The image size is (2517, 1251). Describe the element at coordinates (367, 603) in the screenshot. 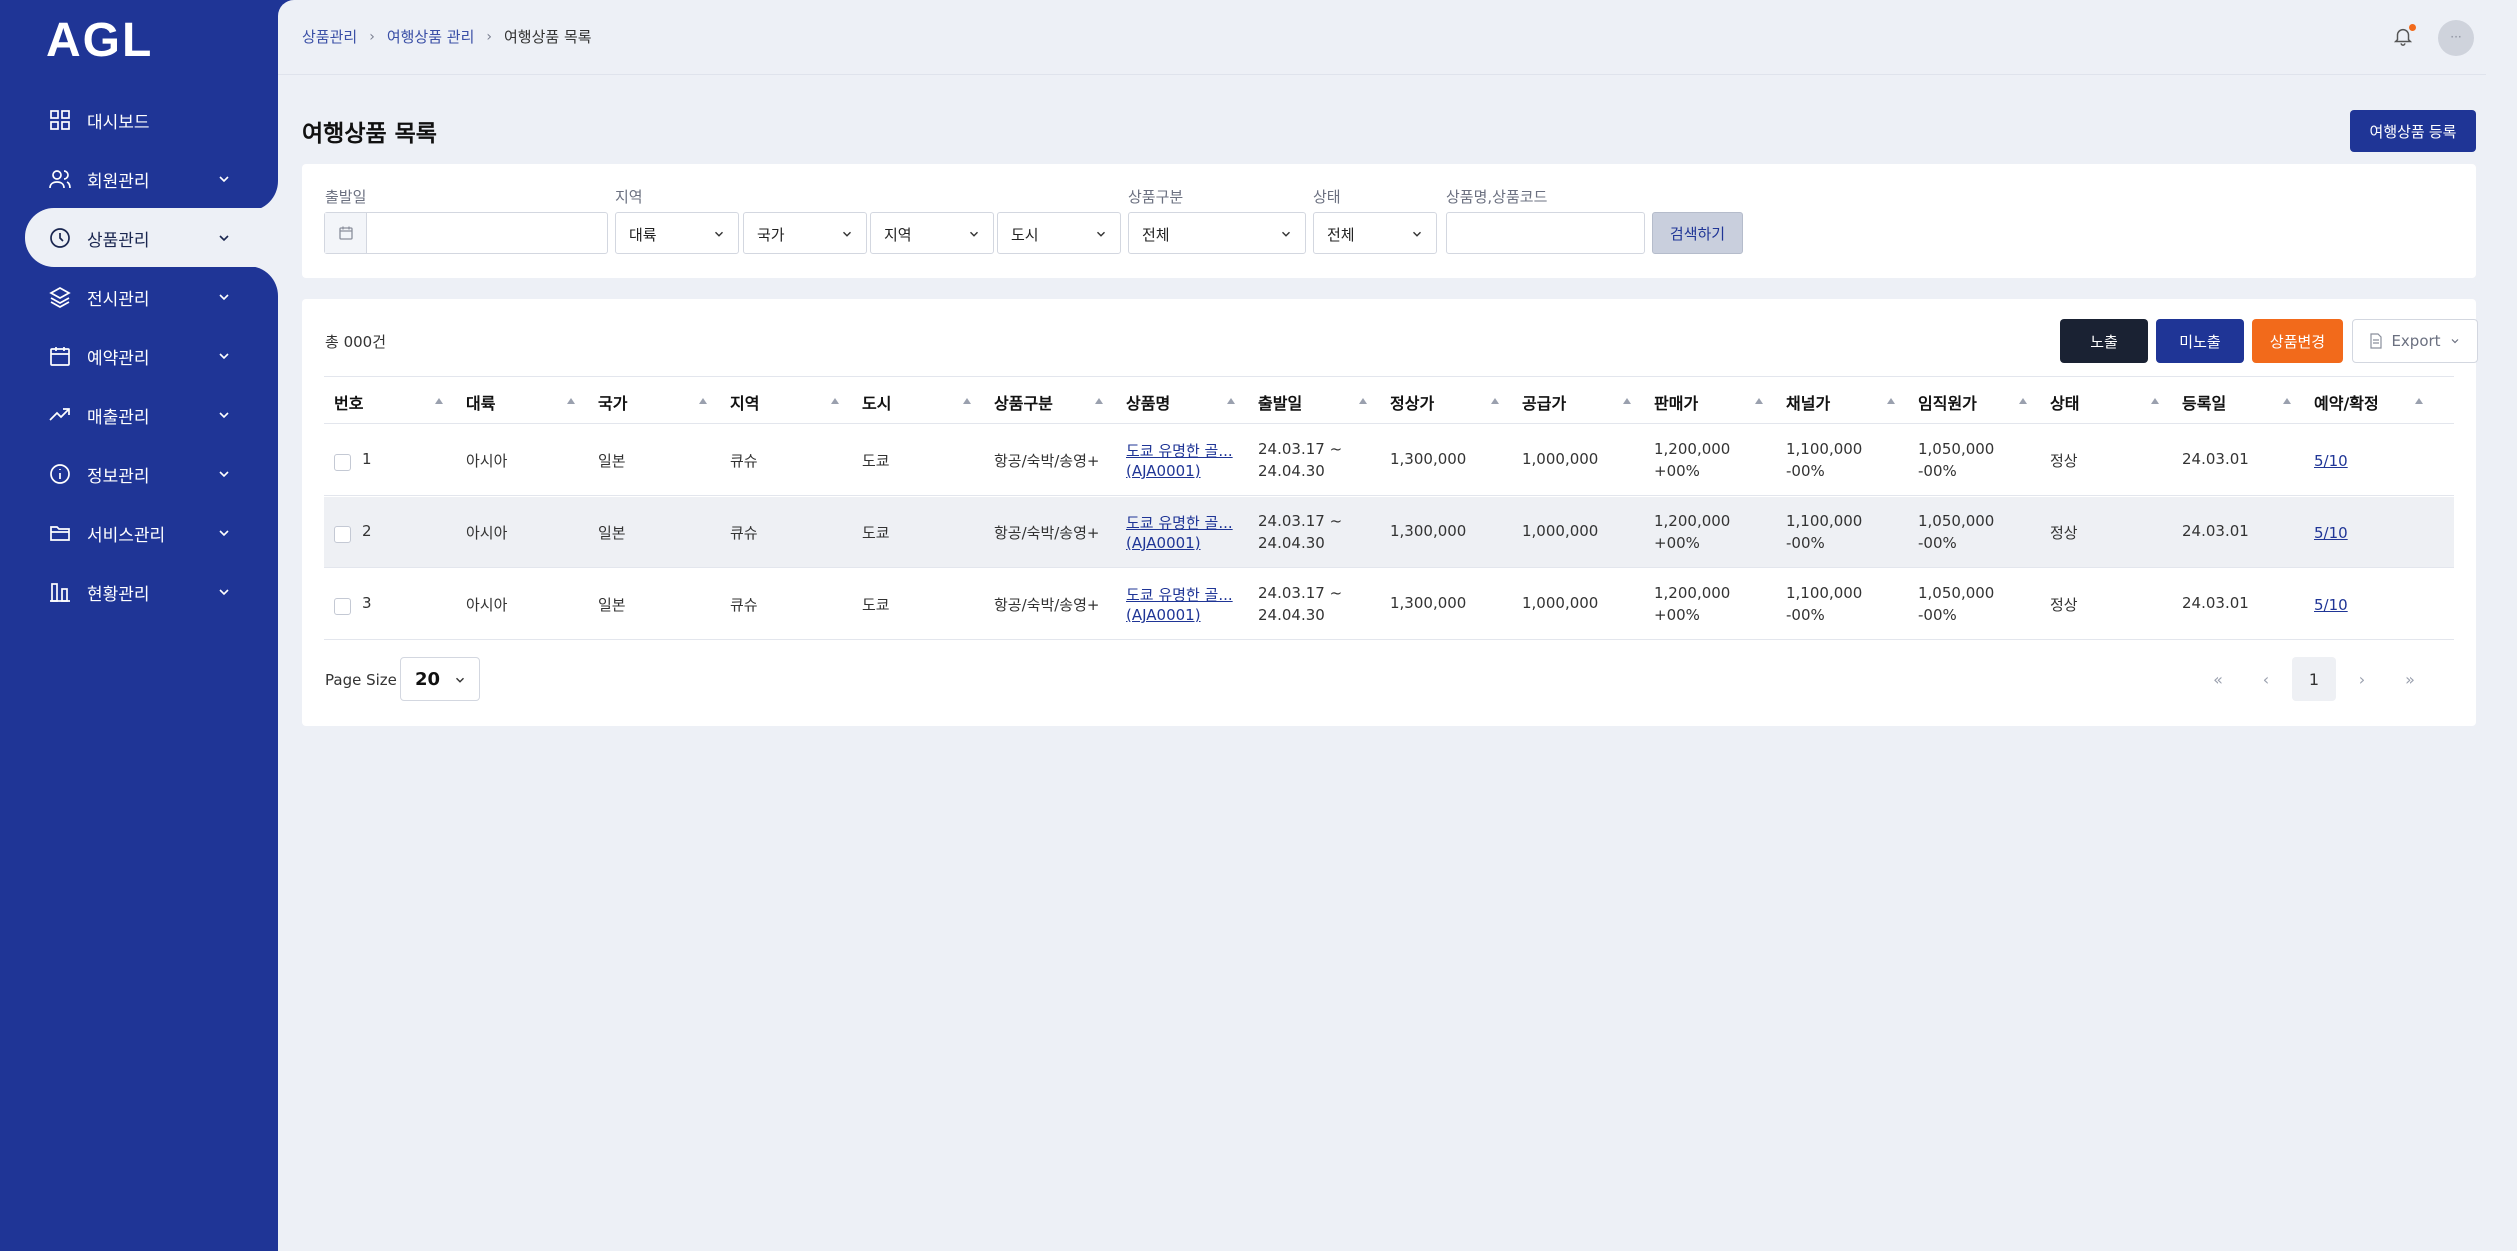

I see `cell-no: 3` at that location.